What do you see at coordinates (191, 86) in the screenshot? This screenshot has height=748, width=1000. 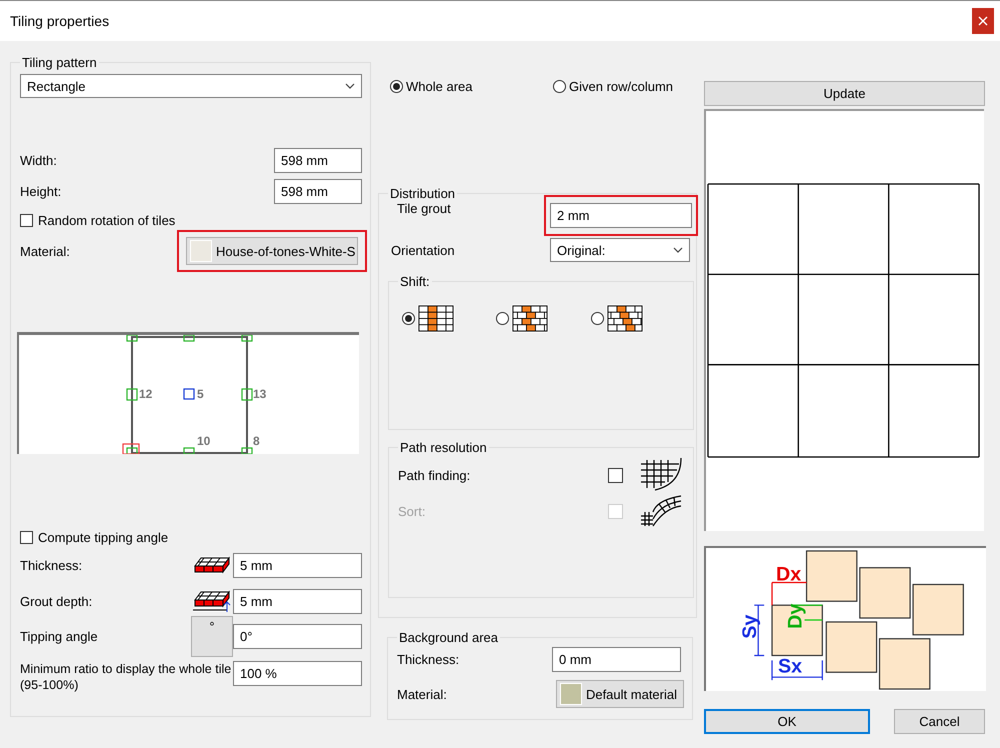 I see `pattern-dropdown: Rectangle` at bounding box center [191, 86].